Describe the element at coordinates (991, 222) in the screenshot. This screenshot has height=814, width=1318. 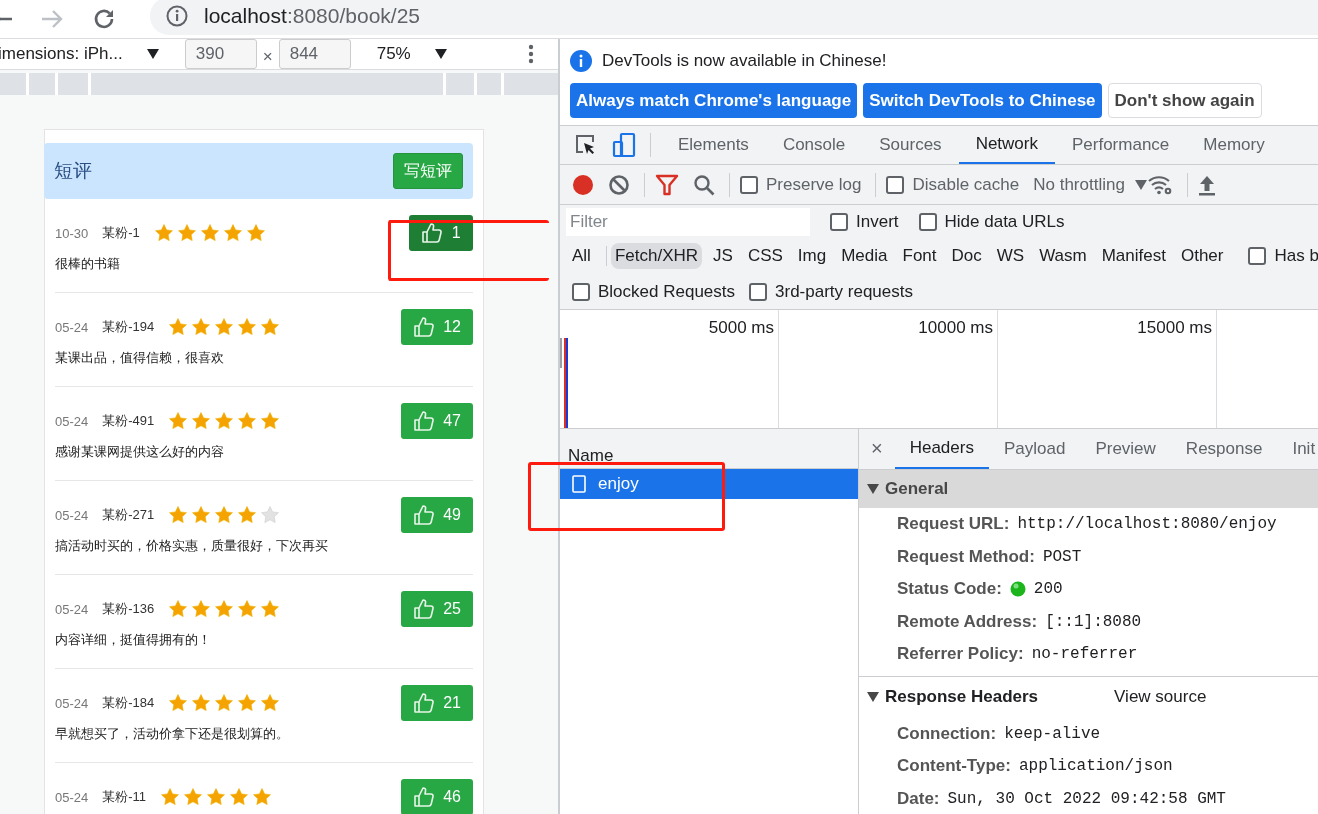
I see `checkbox: Hide data URLs` at that location.